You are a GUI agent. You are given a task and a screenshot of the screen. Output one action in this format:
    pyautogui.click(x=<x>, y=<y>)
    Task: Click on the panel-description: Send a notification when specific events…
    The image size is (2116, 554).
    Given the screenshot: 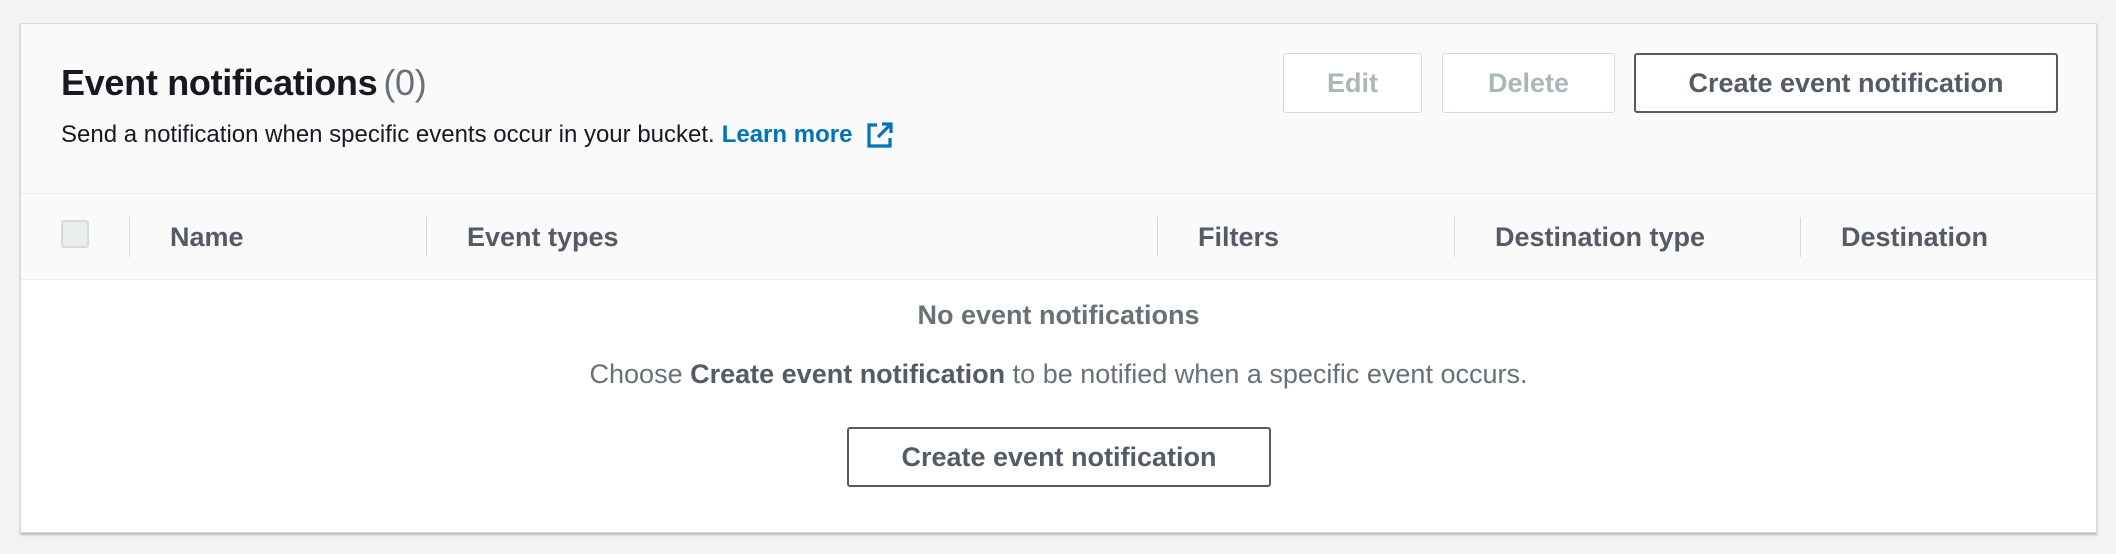 What is the action you would take?
    pyautogui.click(x=478, y=135)
    